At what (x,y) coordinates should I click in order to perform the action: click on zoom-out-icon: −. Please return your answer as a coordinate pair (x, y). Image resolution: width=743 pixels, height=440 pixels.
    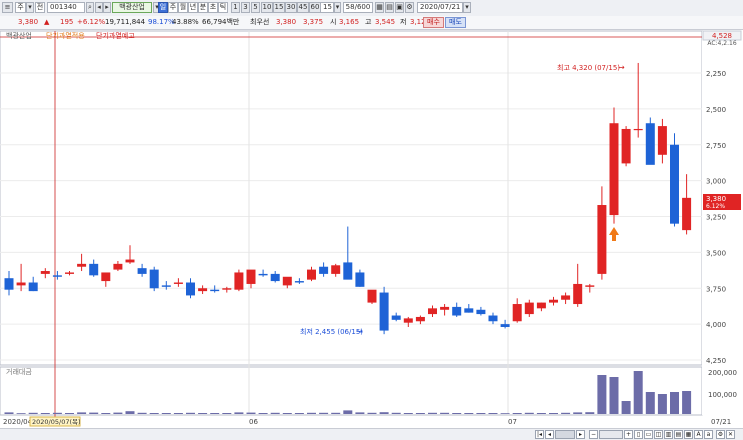
    Looking at the image, I should click on (593, 434).